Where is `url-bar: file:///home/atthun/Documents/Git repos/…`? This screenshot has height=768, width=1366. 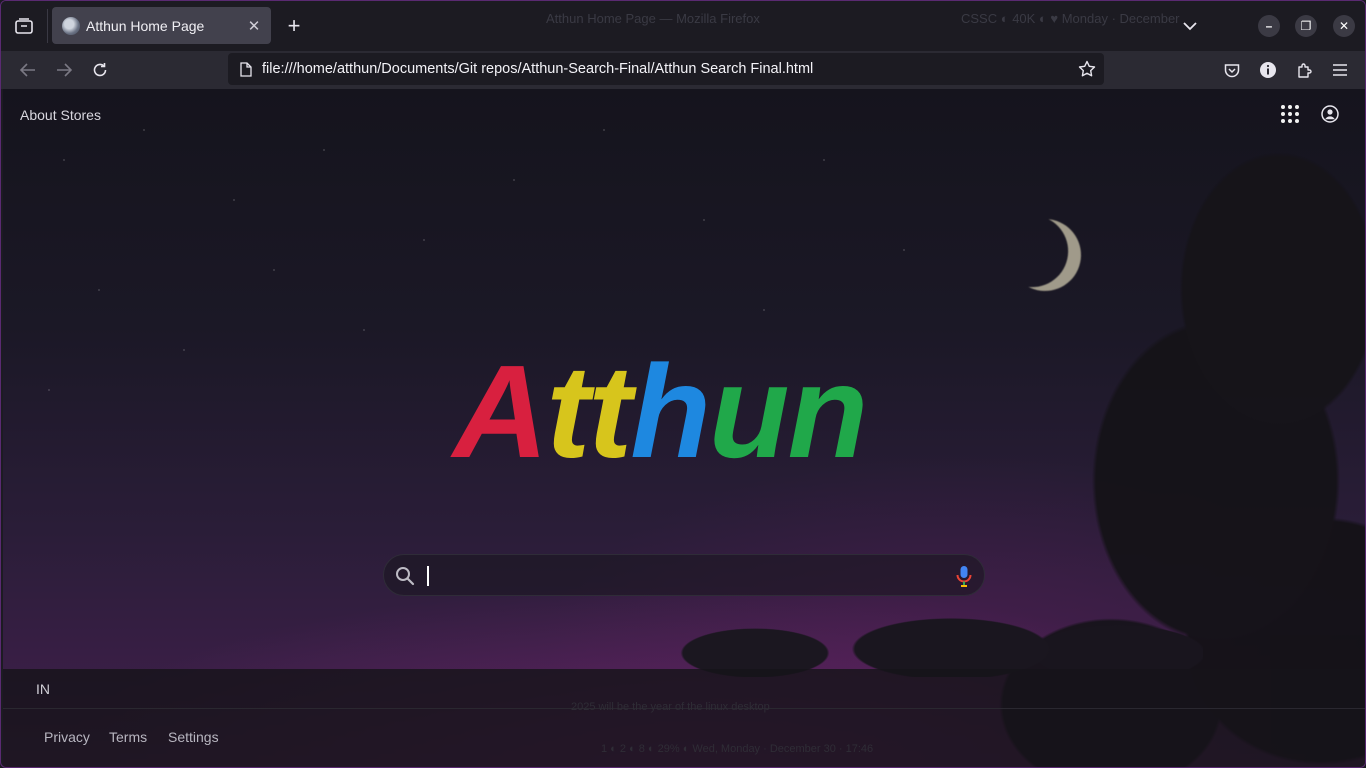 url-bar: file:///home/atthun/Documents/Git repos/… is located at coordinates (666, 69).